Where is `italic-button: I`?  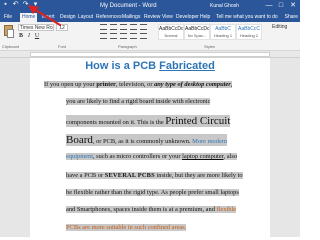
italic-button: I is located at coordinates (29, 36).